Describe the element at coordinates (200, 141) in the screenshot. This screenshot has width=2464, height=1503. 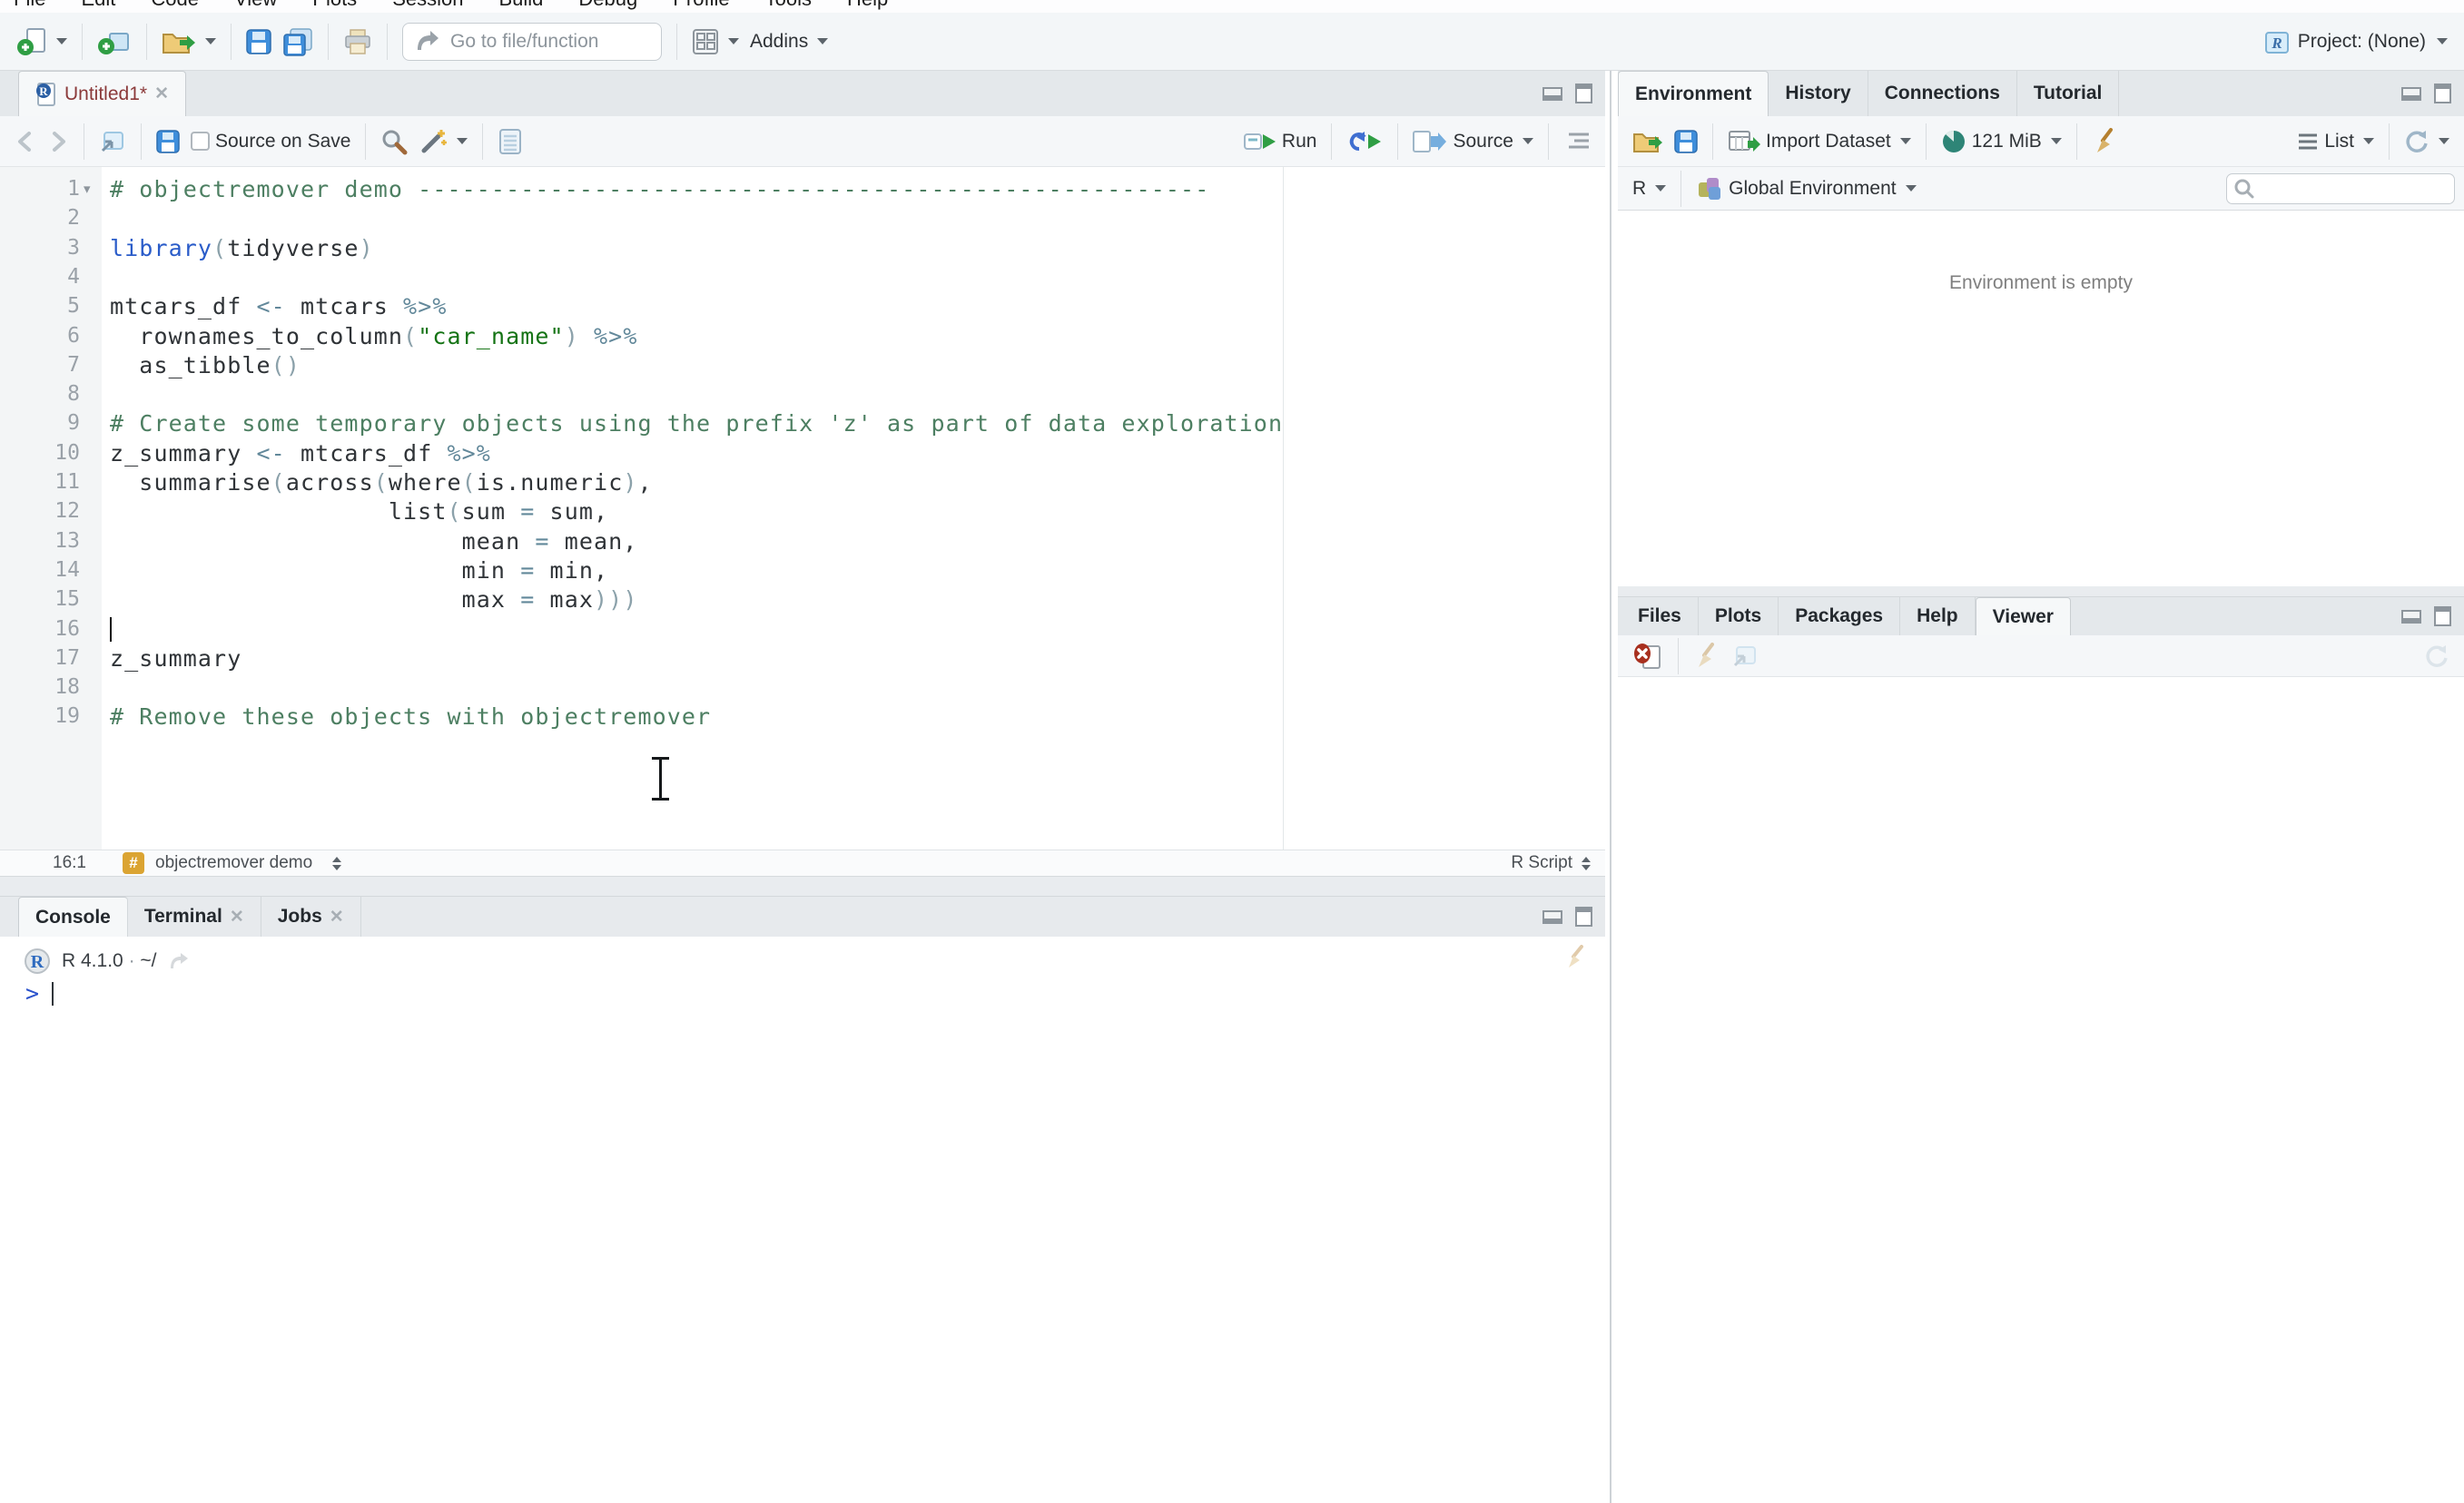
I see `source-on-save-checkbox` at that location.